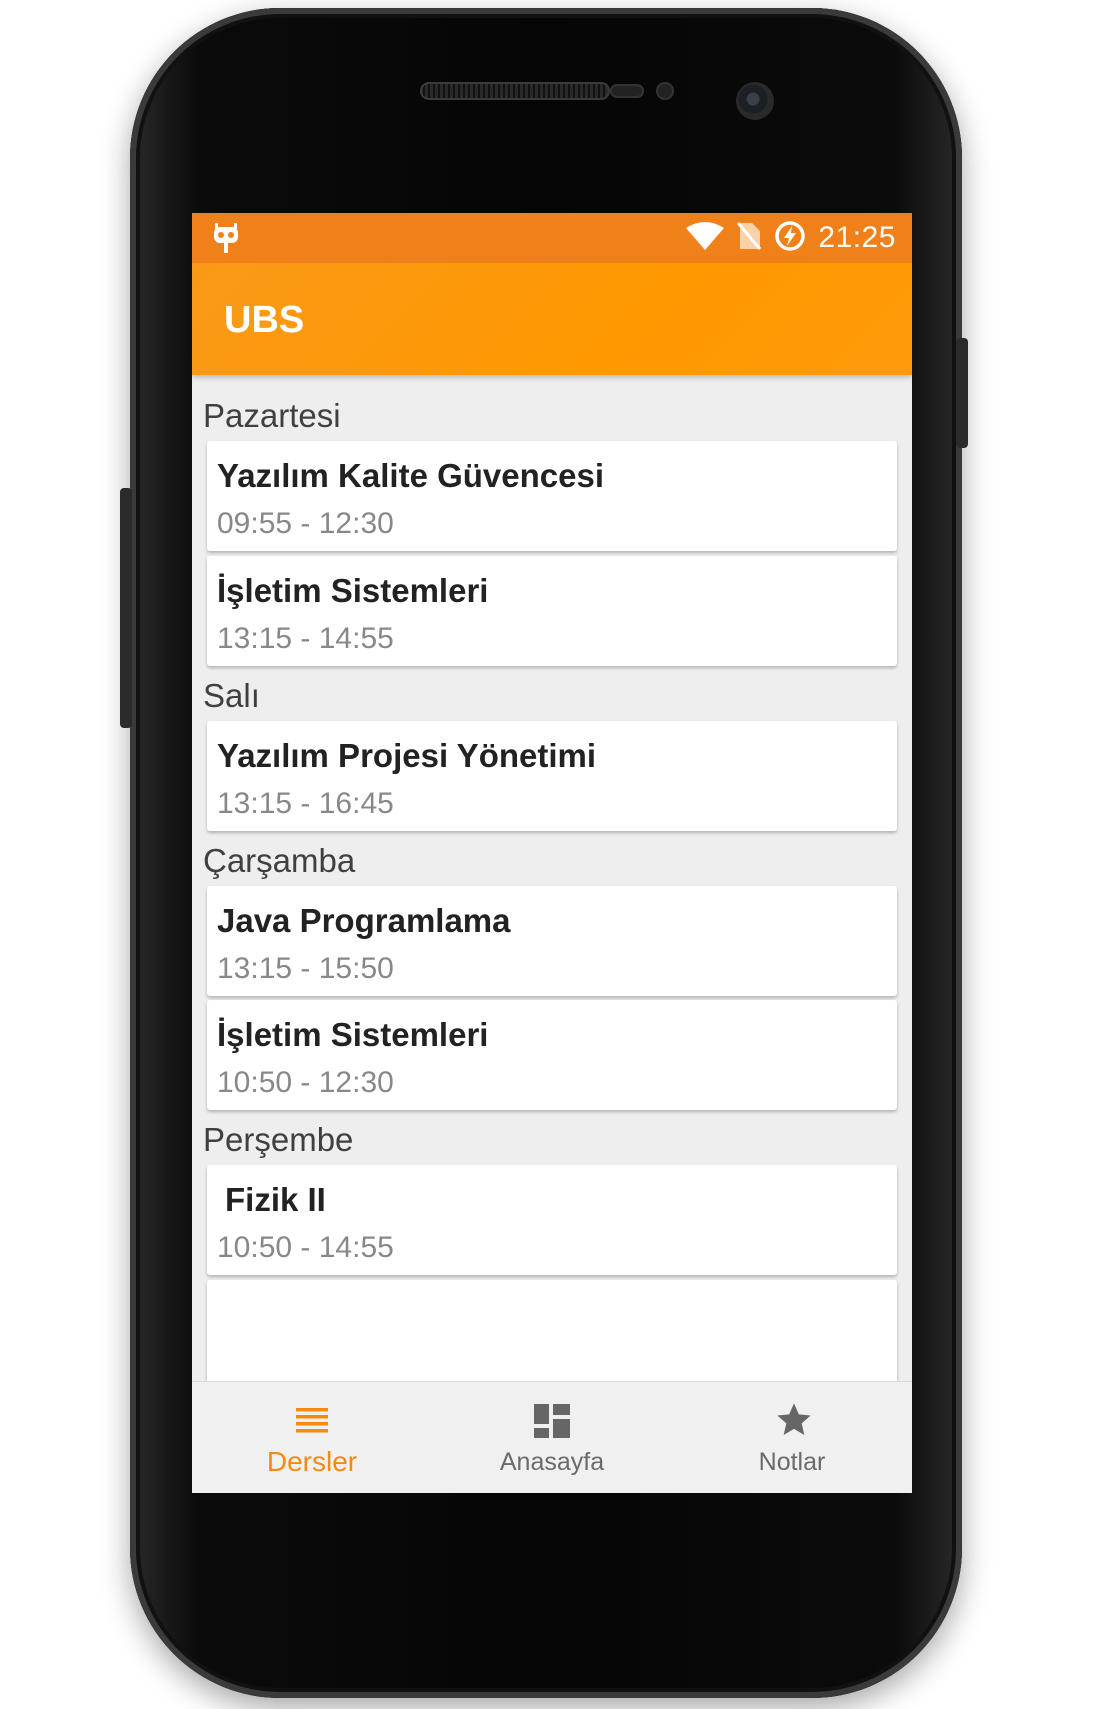 Image resolution: width=1101 pixels, height=1709 pixels. I want to click on day-header: Pazartesi, so click(272, 415).